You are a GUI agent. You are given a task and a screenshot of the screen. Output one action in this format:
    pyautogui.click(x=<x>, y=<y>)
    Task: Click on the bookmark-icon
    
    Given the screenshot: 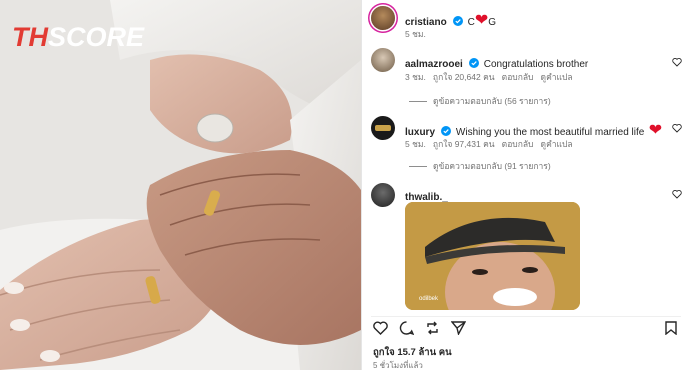 What is the action you would take?
    pyautogui.click(x=671, y=328)
    